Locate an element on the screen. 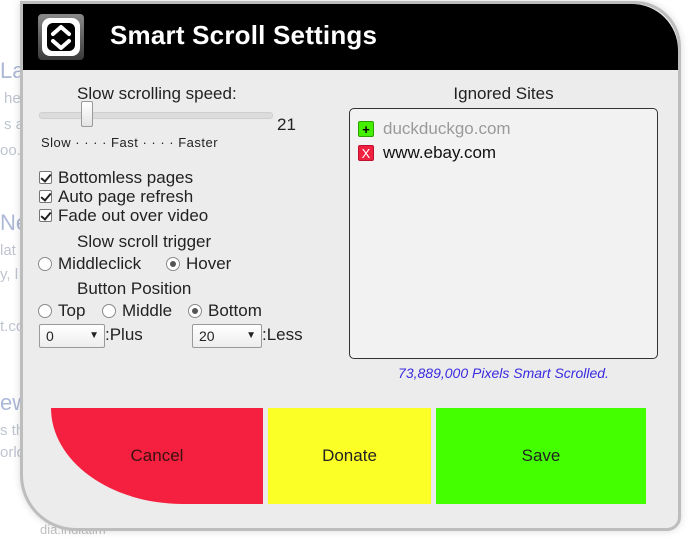  trigger-middleclick-label: Middleclick is located at coordinates (100, 263).